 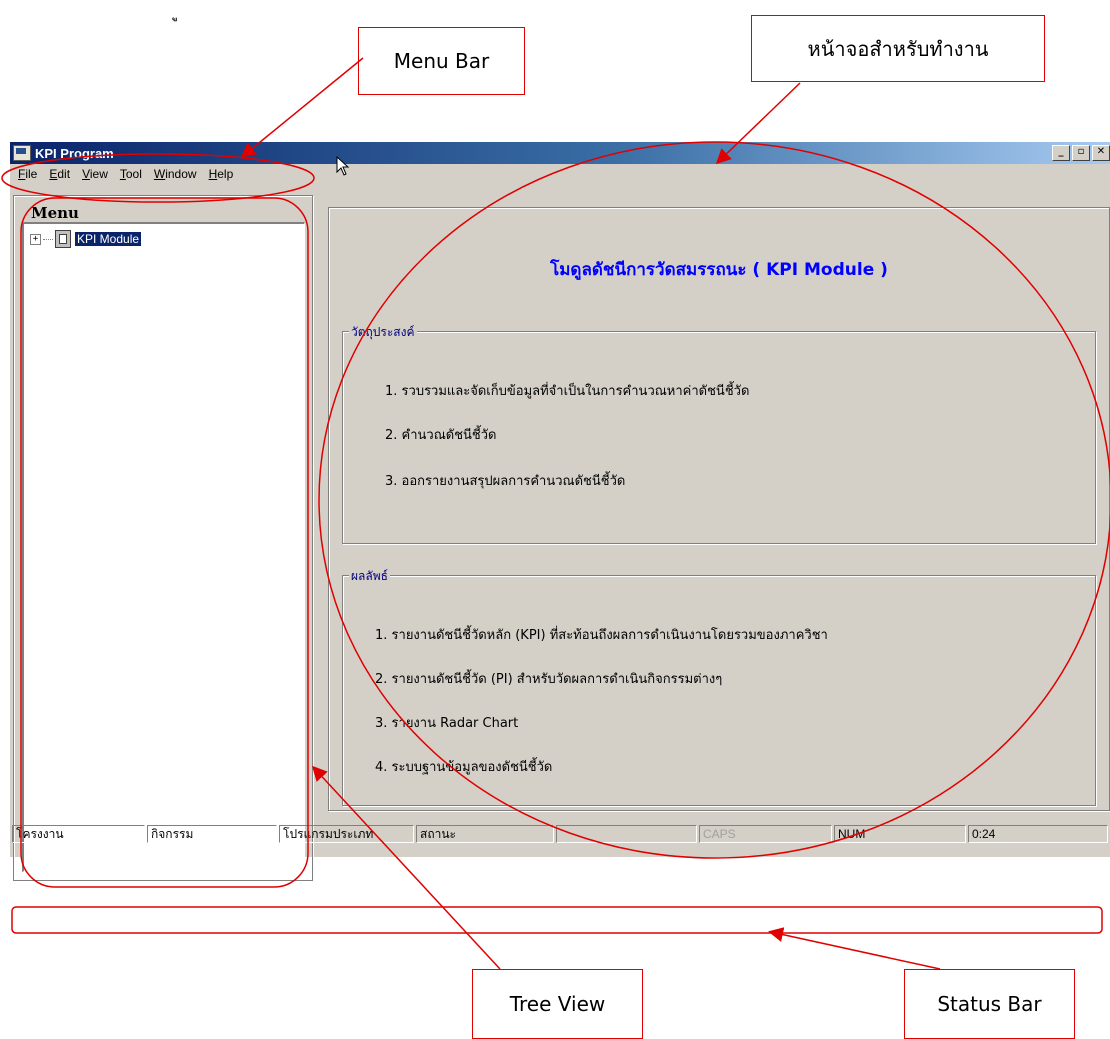 I want to click on objectives-legend: วัตถุประสงค์, so click(x=383, y=332).